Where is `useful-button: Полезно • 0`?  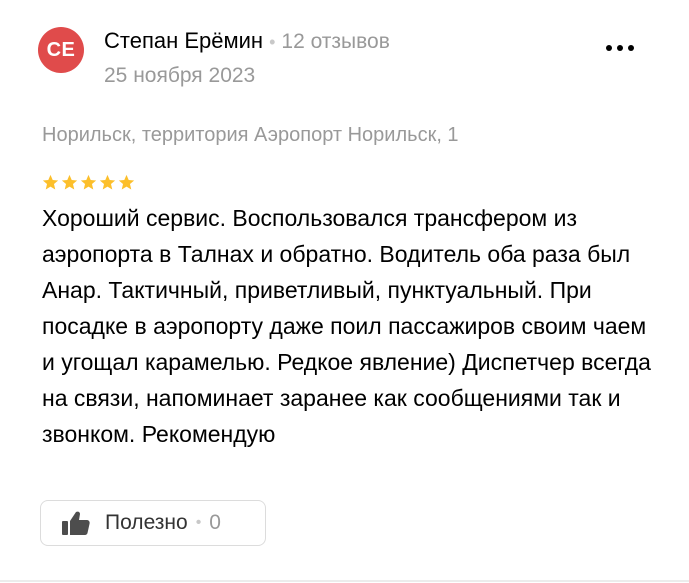
useful-button: Полезно • 0 is located at coordinates (153, 523).